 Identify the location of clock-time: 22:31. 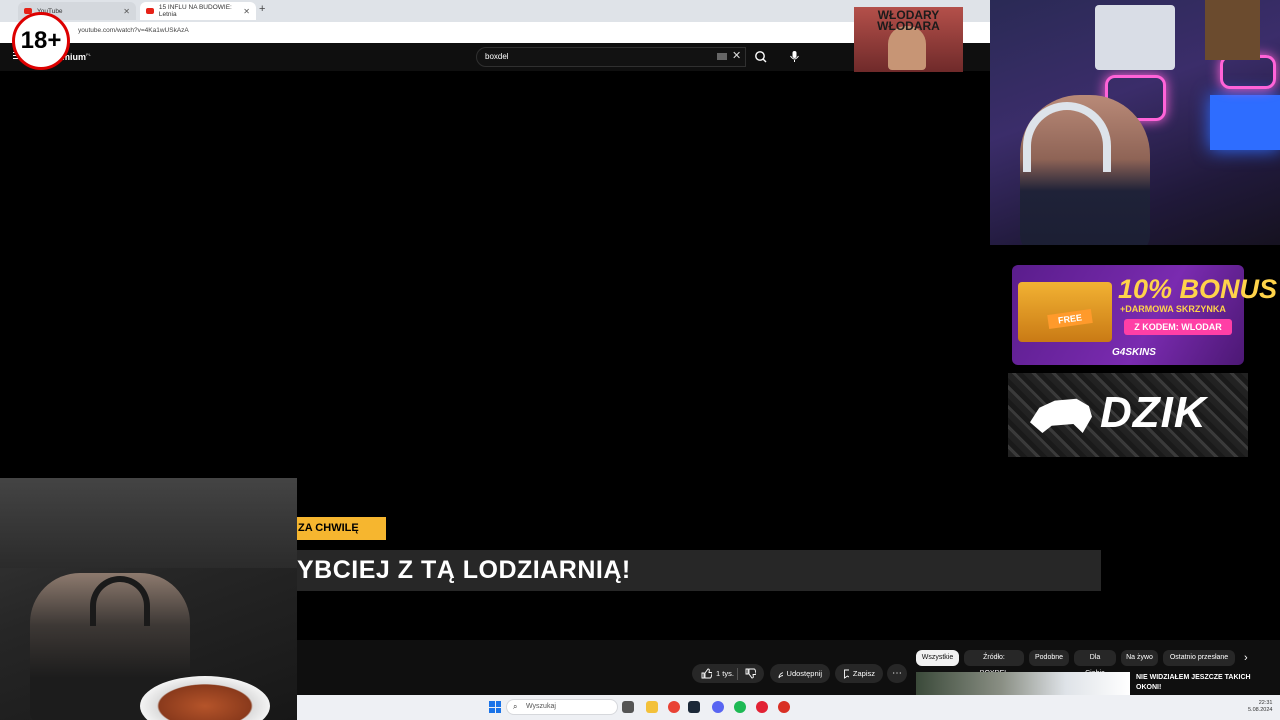
(1265, 703).